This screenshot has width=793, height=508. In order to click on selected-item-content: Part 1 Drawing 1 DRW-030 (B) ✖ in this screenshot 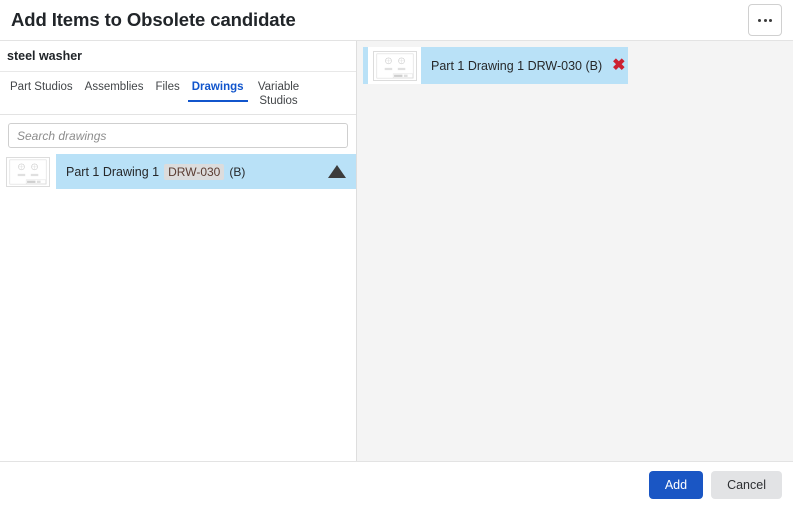, I will do `click(524, 65)`.